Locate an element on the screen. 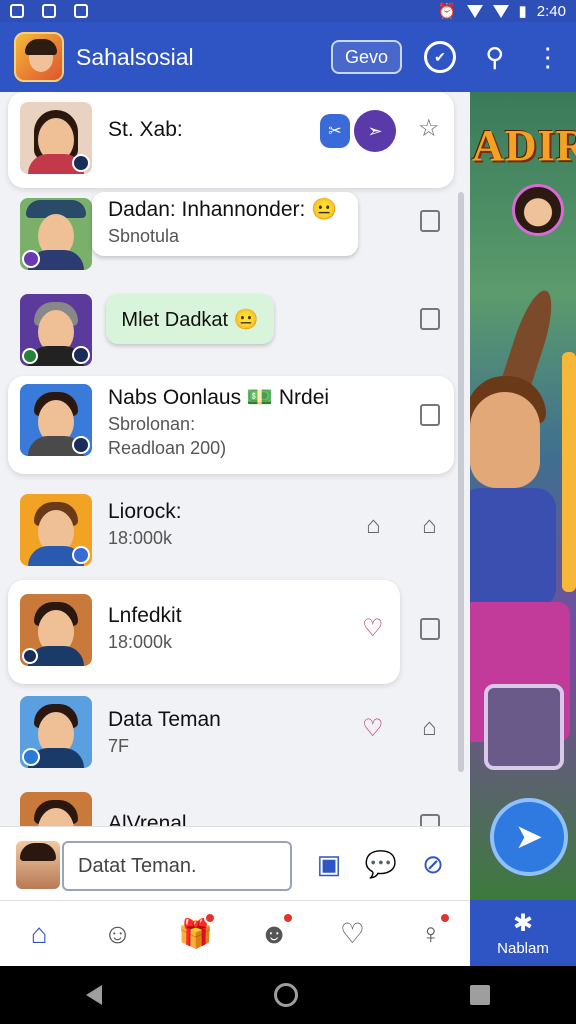 This screenshot has width=576, height=1024. bottom-nav: ⌂ ☺ 🎁 ☻ ♡ ♀ is located at coordinates (235, 933).